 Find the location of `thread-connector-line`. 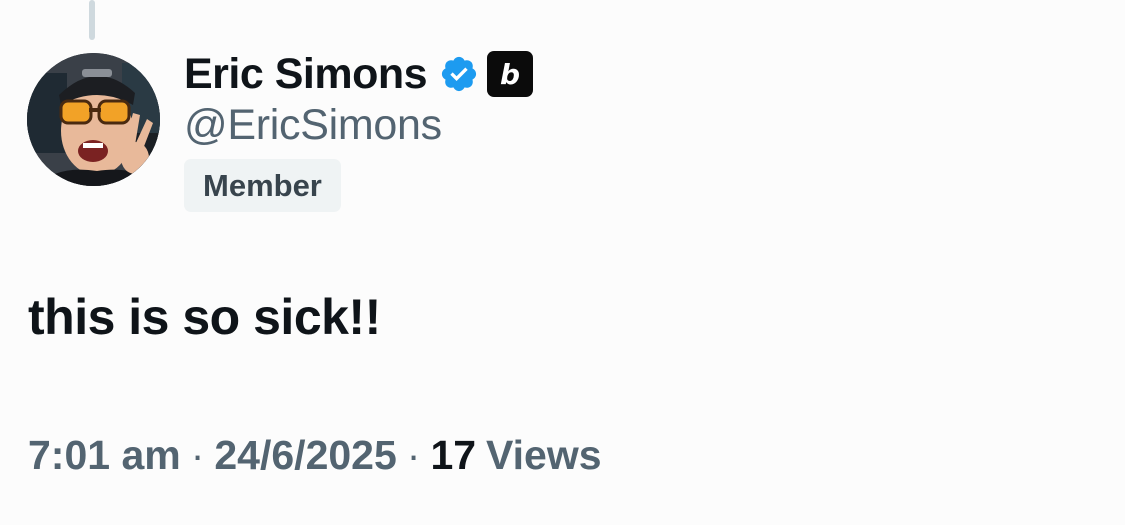

thread-connector-line is located at coordinates (92, 20).